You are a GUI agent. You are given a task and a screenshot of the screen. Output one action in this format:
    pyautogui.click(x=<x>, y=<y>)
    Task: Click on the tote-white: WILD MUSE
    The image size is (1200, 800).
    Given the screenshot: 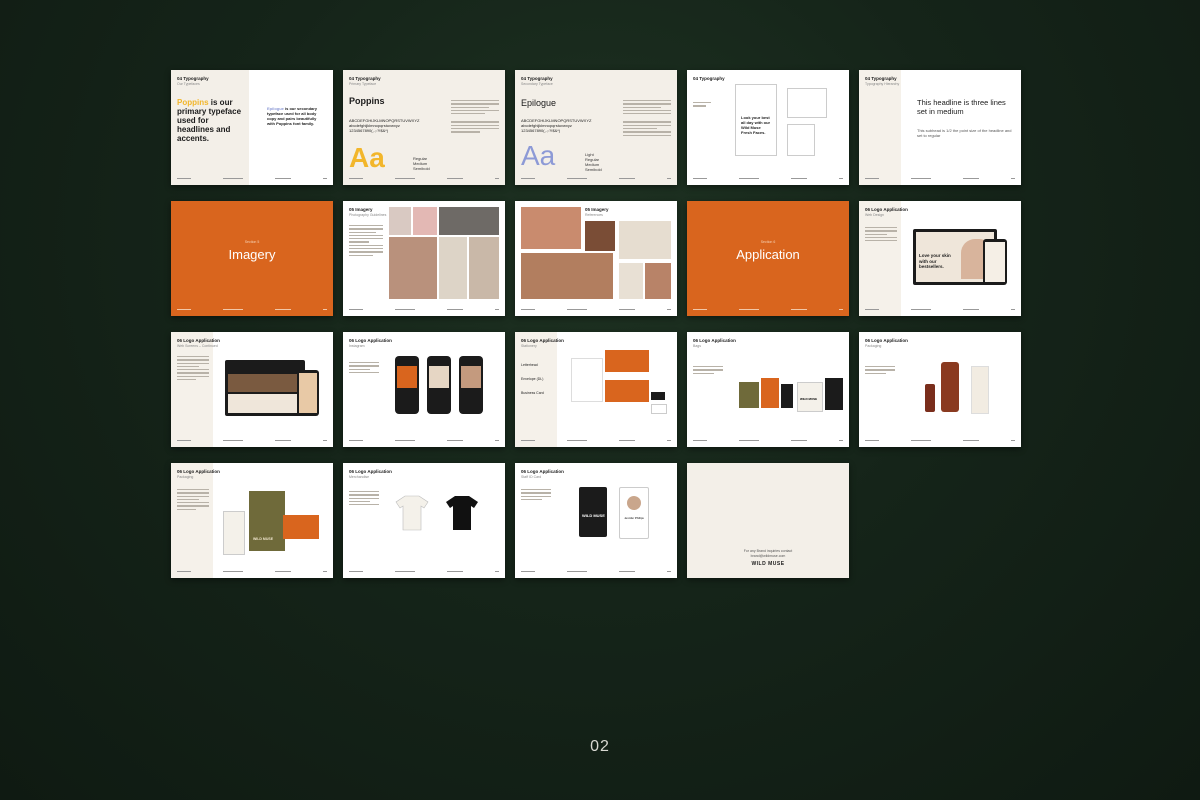 What is the action you would take?
    pyautogui.click(x=810, y=397)
    